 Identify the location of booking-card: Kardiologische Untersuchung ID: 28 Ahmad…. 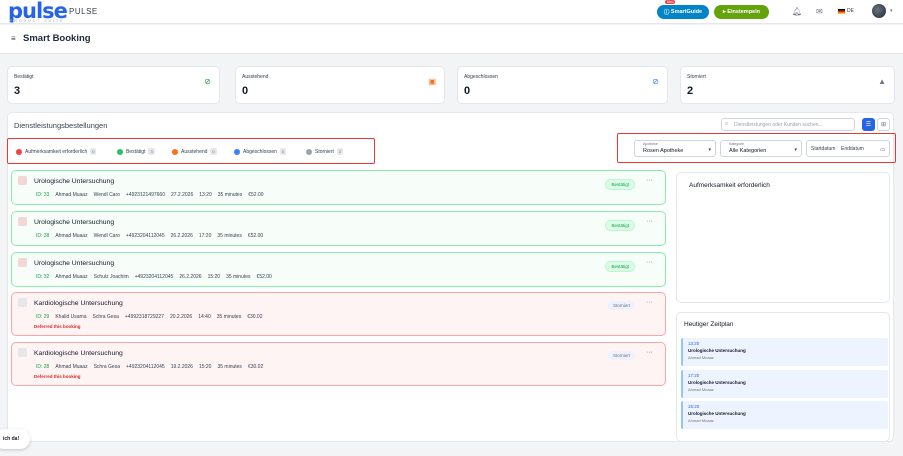
(338, 364).